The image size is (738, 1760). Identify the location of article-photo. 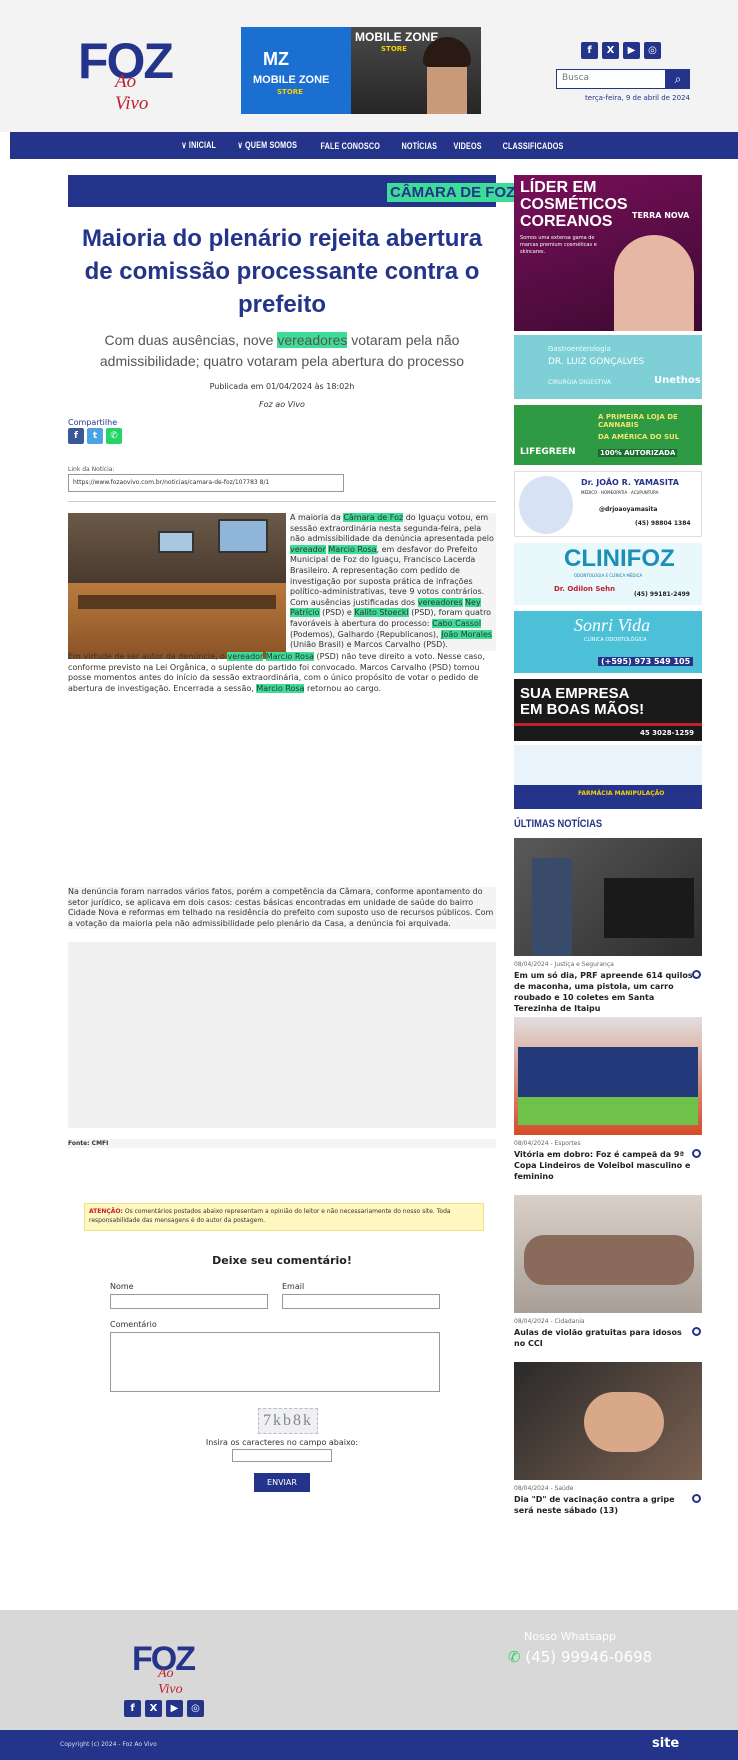
(177, 586).